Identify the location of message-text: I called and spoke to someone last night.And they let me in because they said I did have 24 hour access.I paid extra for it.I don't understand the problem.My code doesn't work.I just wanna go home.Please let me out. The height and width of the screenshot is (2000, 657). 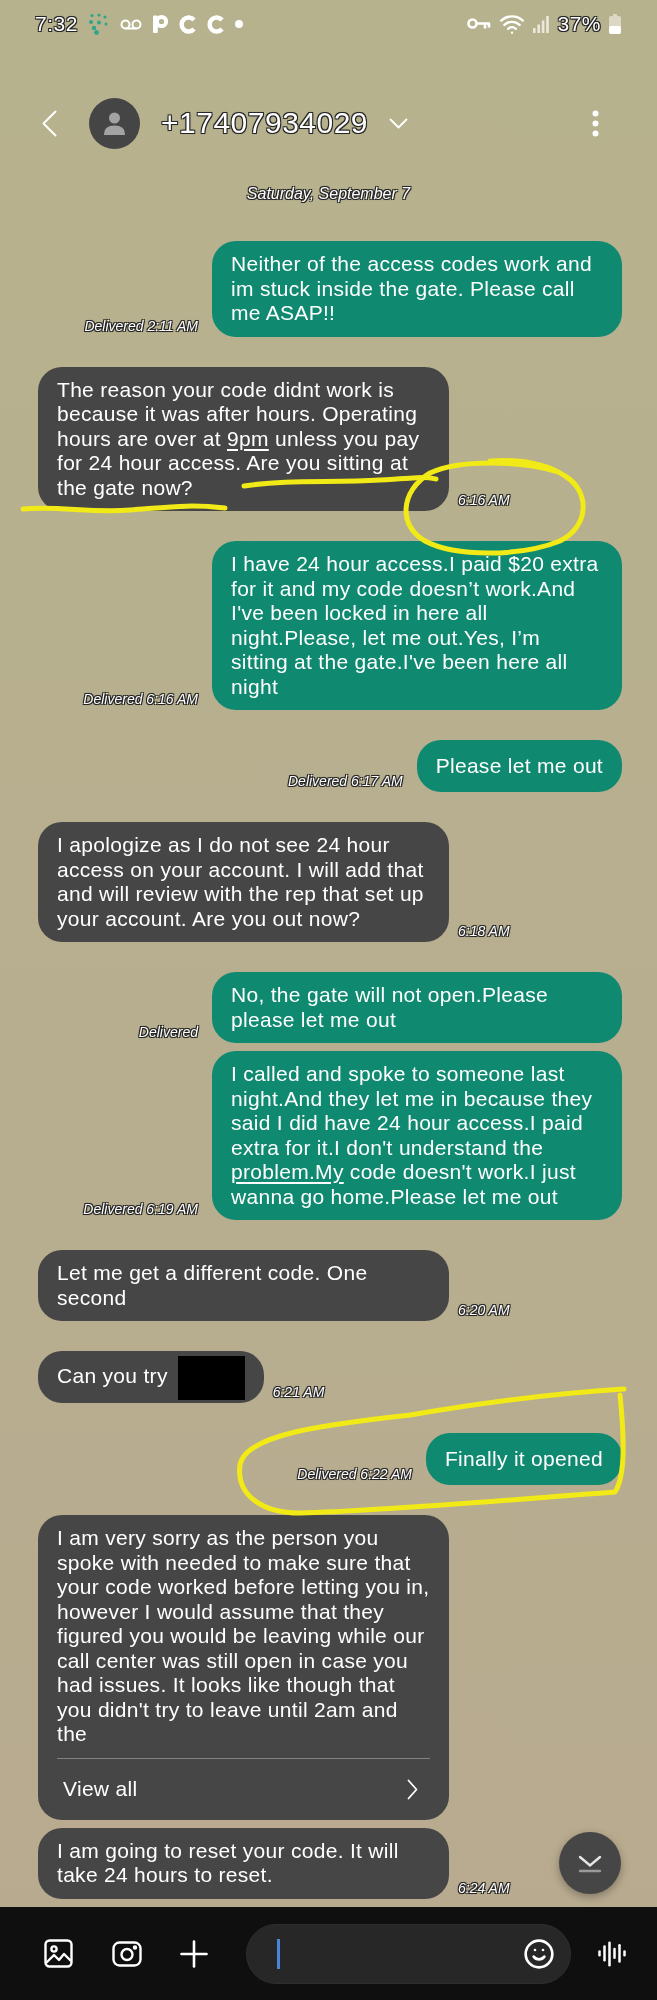
(412, 1135).